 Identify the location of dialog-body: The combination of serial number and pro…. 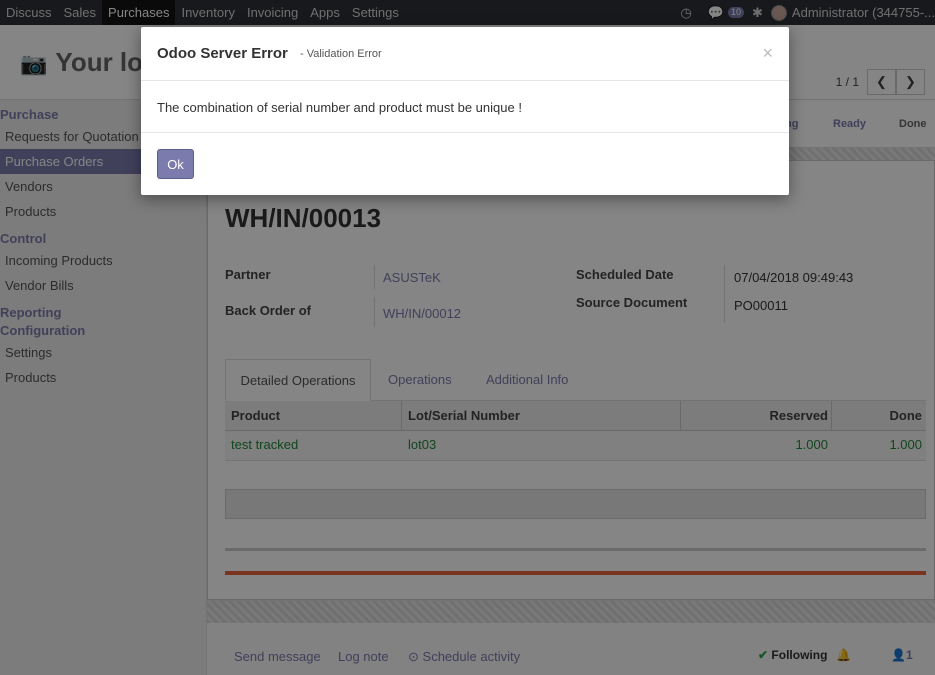
(465, 107).